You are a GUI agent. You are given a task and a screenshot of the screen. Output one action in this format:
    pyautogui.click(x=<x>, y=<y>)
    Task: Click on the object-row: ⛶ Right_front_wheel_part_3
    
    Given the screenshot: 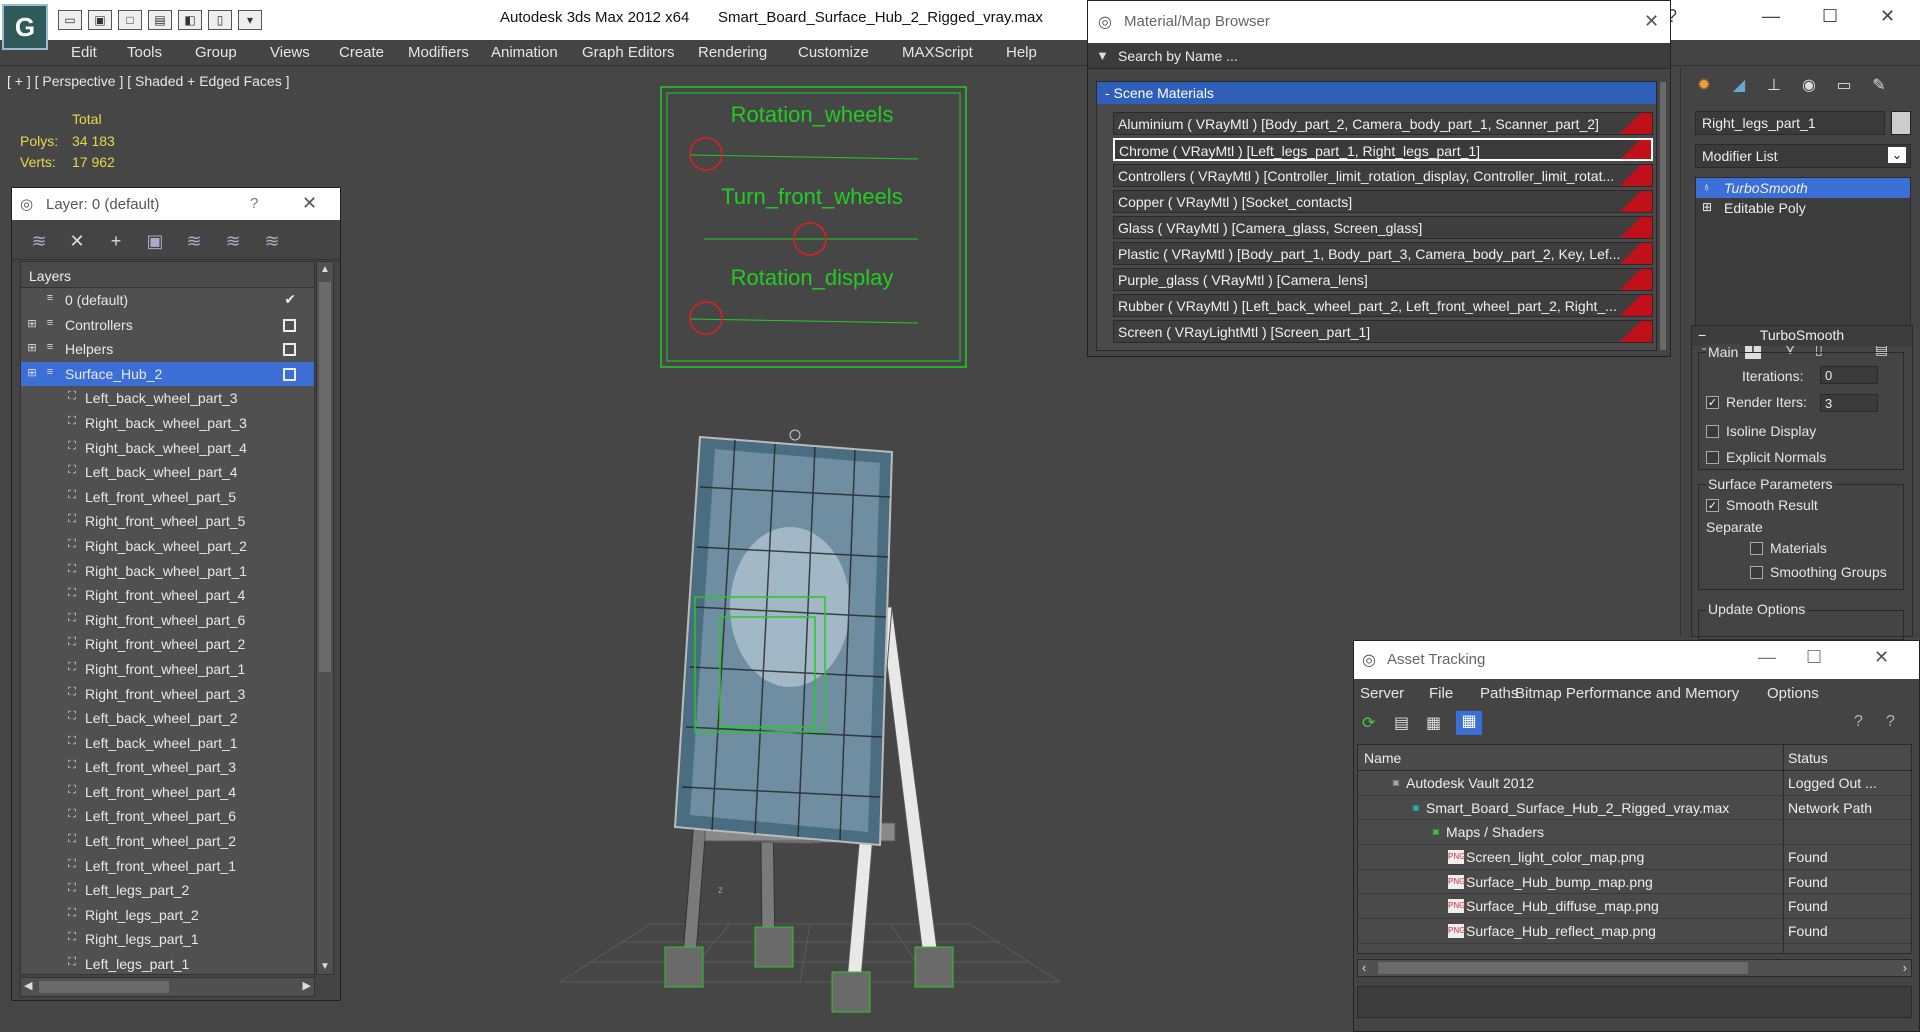 What is the action you would take?
    pyautogui.click(x=167, y=694)
    